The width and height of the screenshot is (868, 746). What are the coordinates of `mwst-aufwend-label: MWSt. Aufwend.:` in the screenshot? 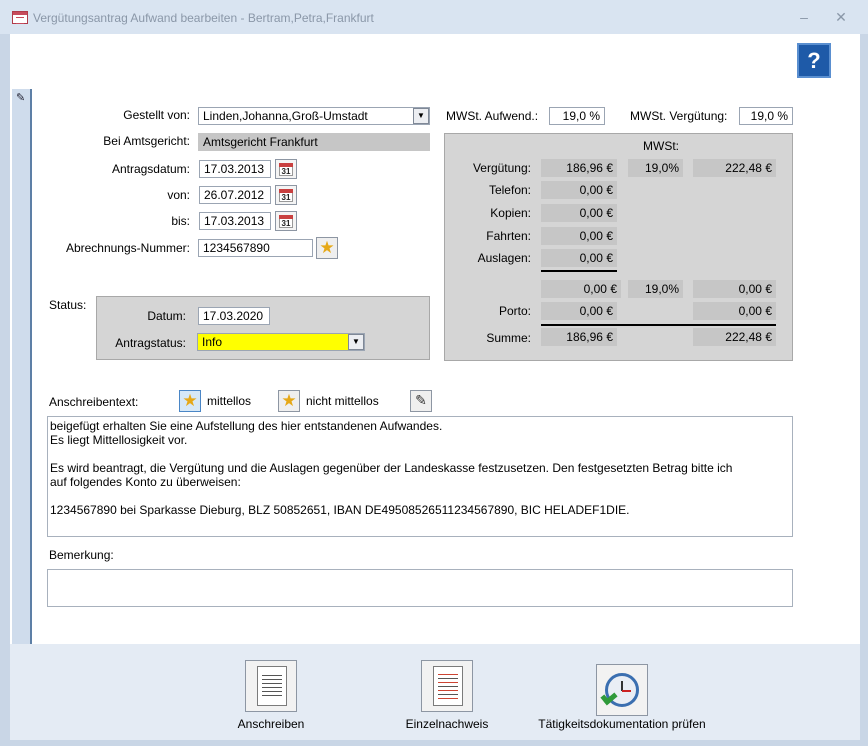 It's located at (492, 116).